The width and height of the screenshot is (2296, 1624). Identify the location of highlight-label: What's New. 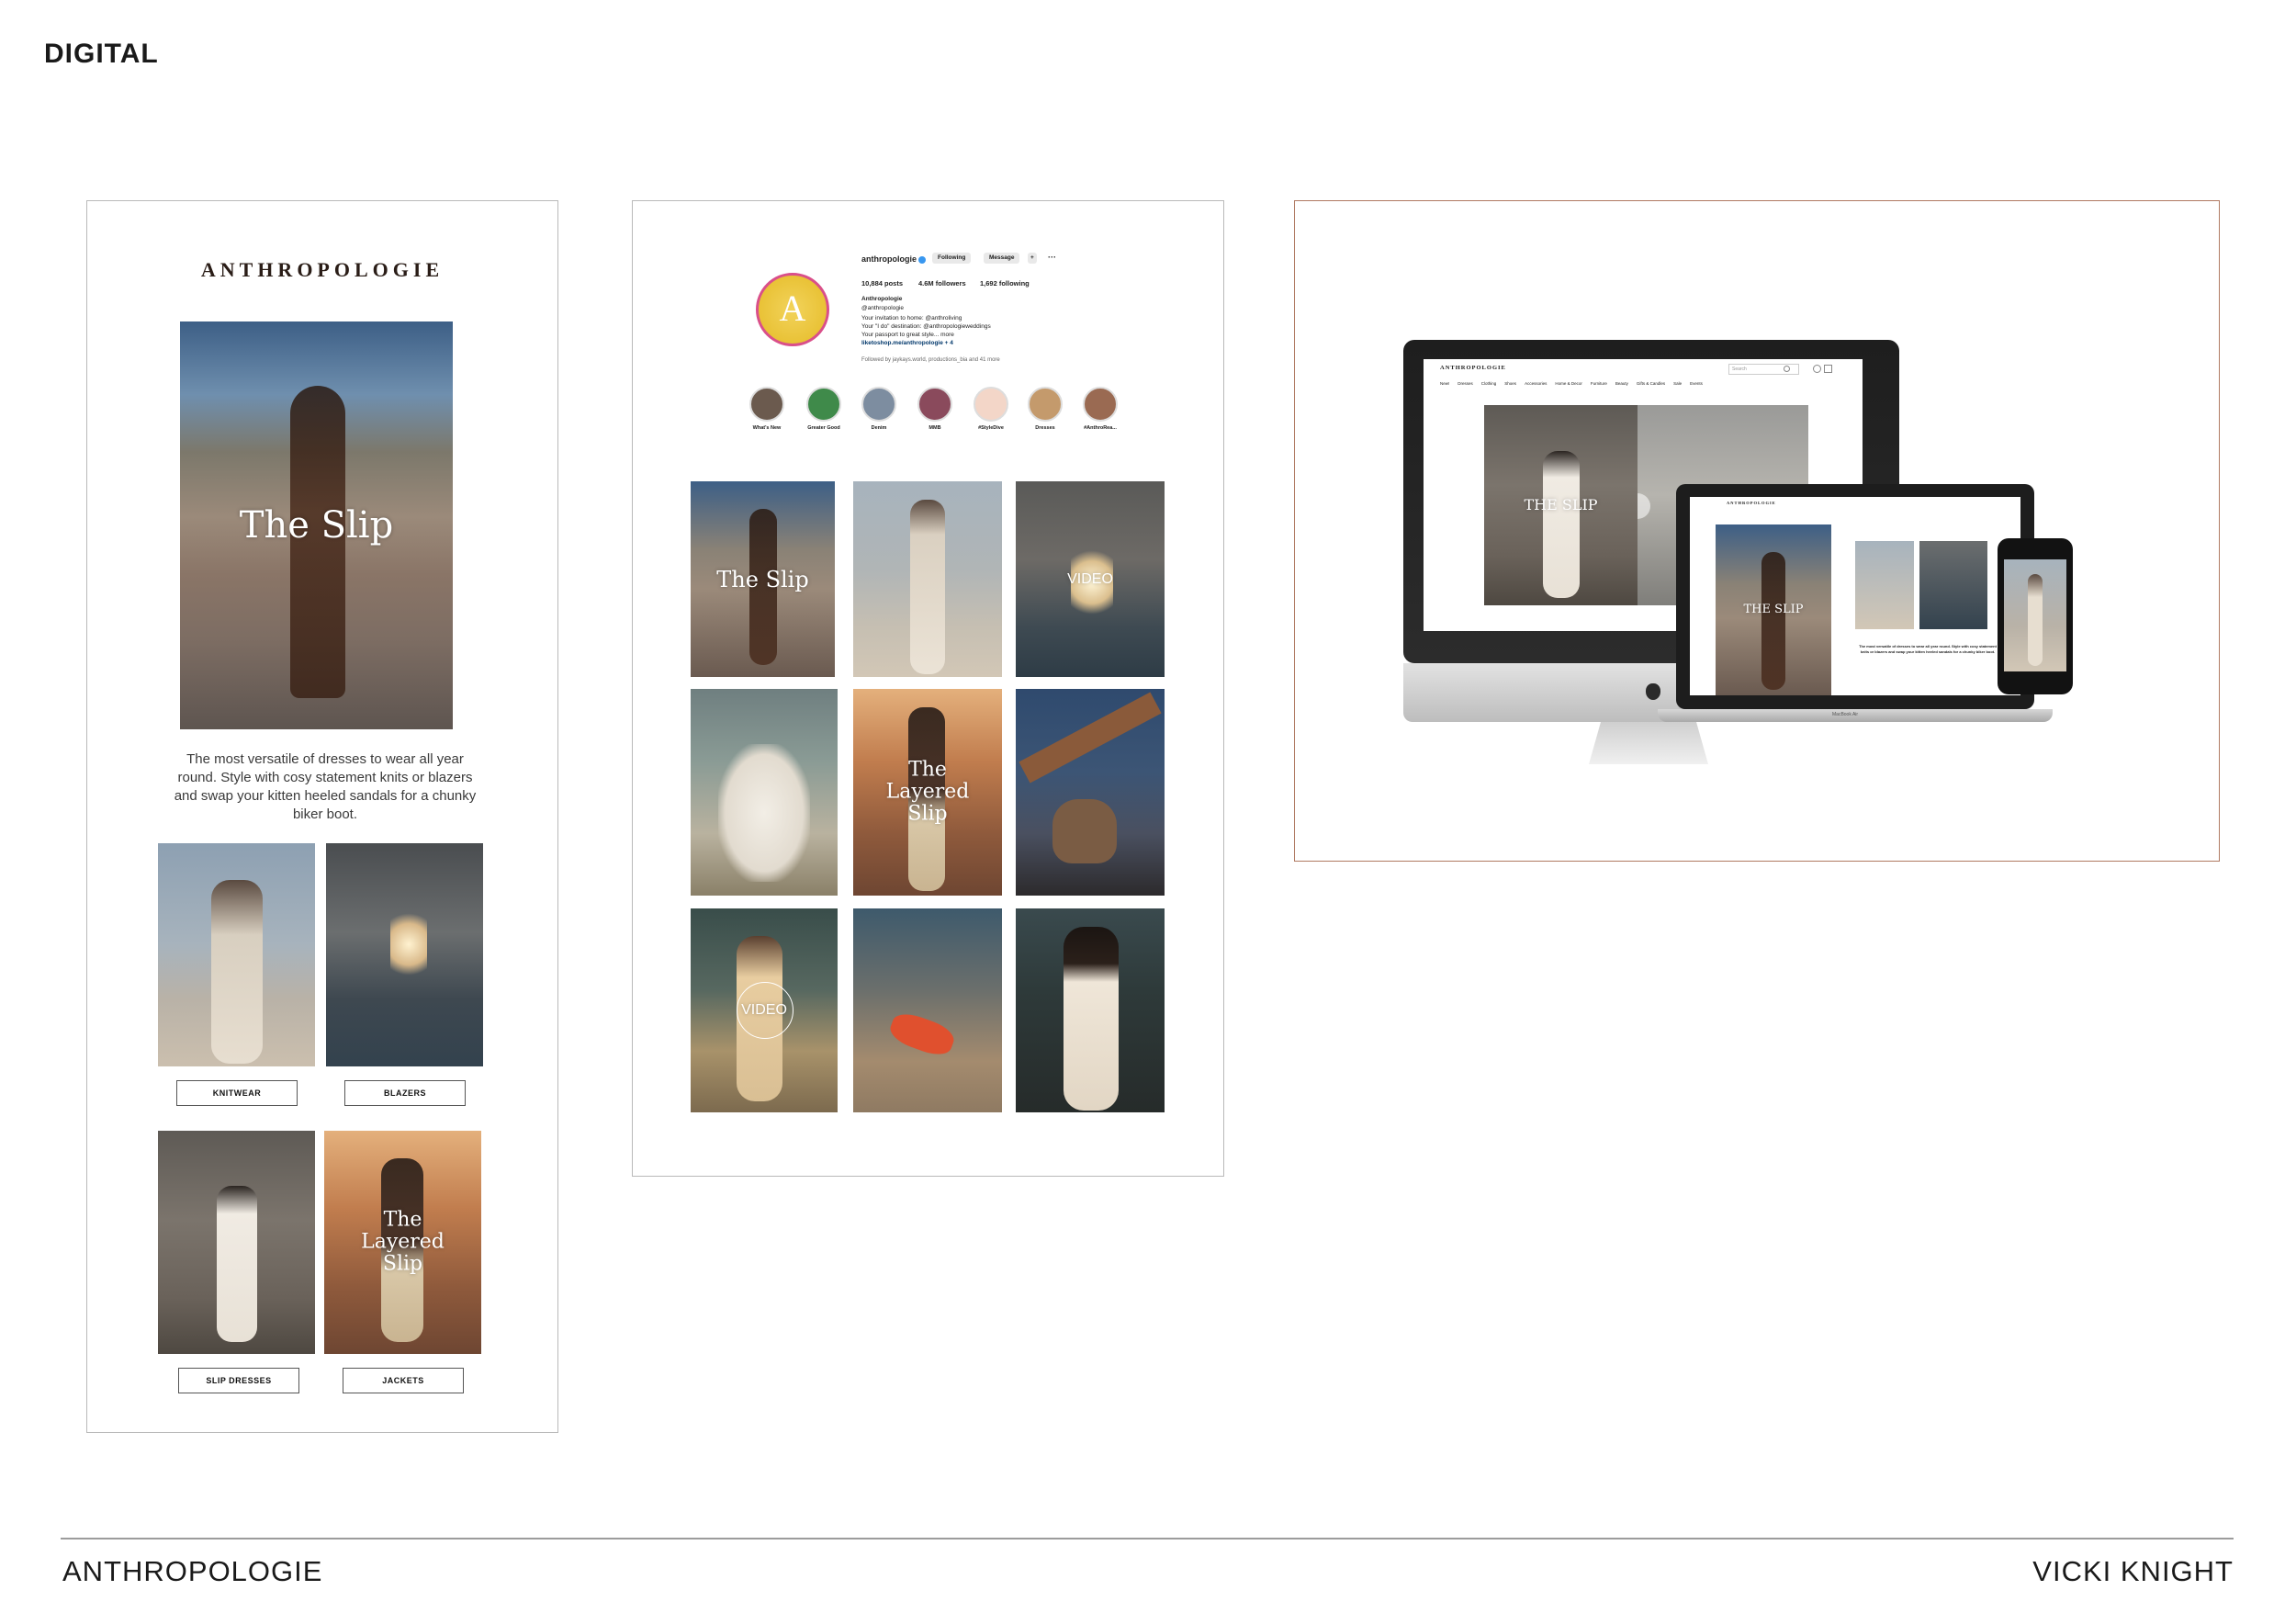
(767, 428).